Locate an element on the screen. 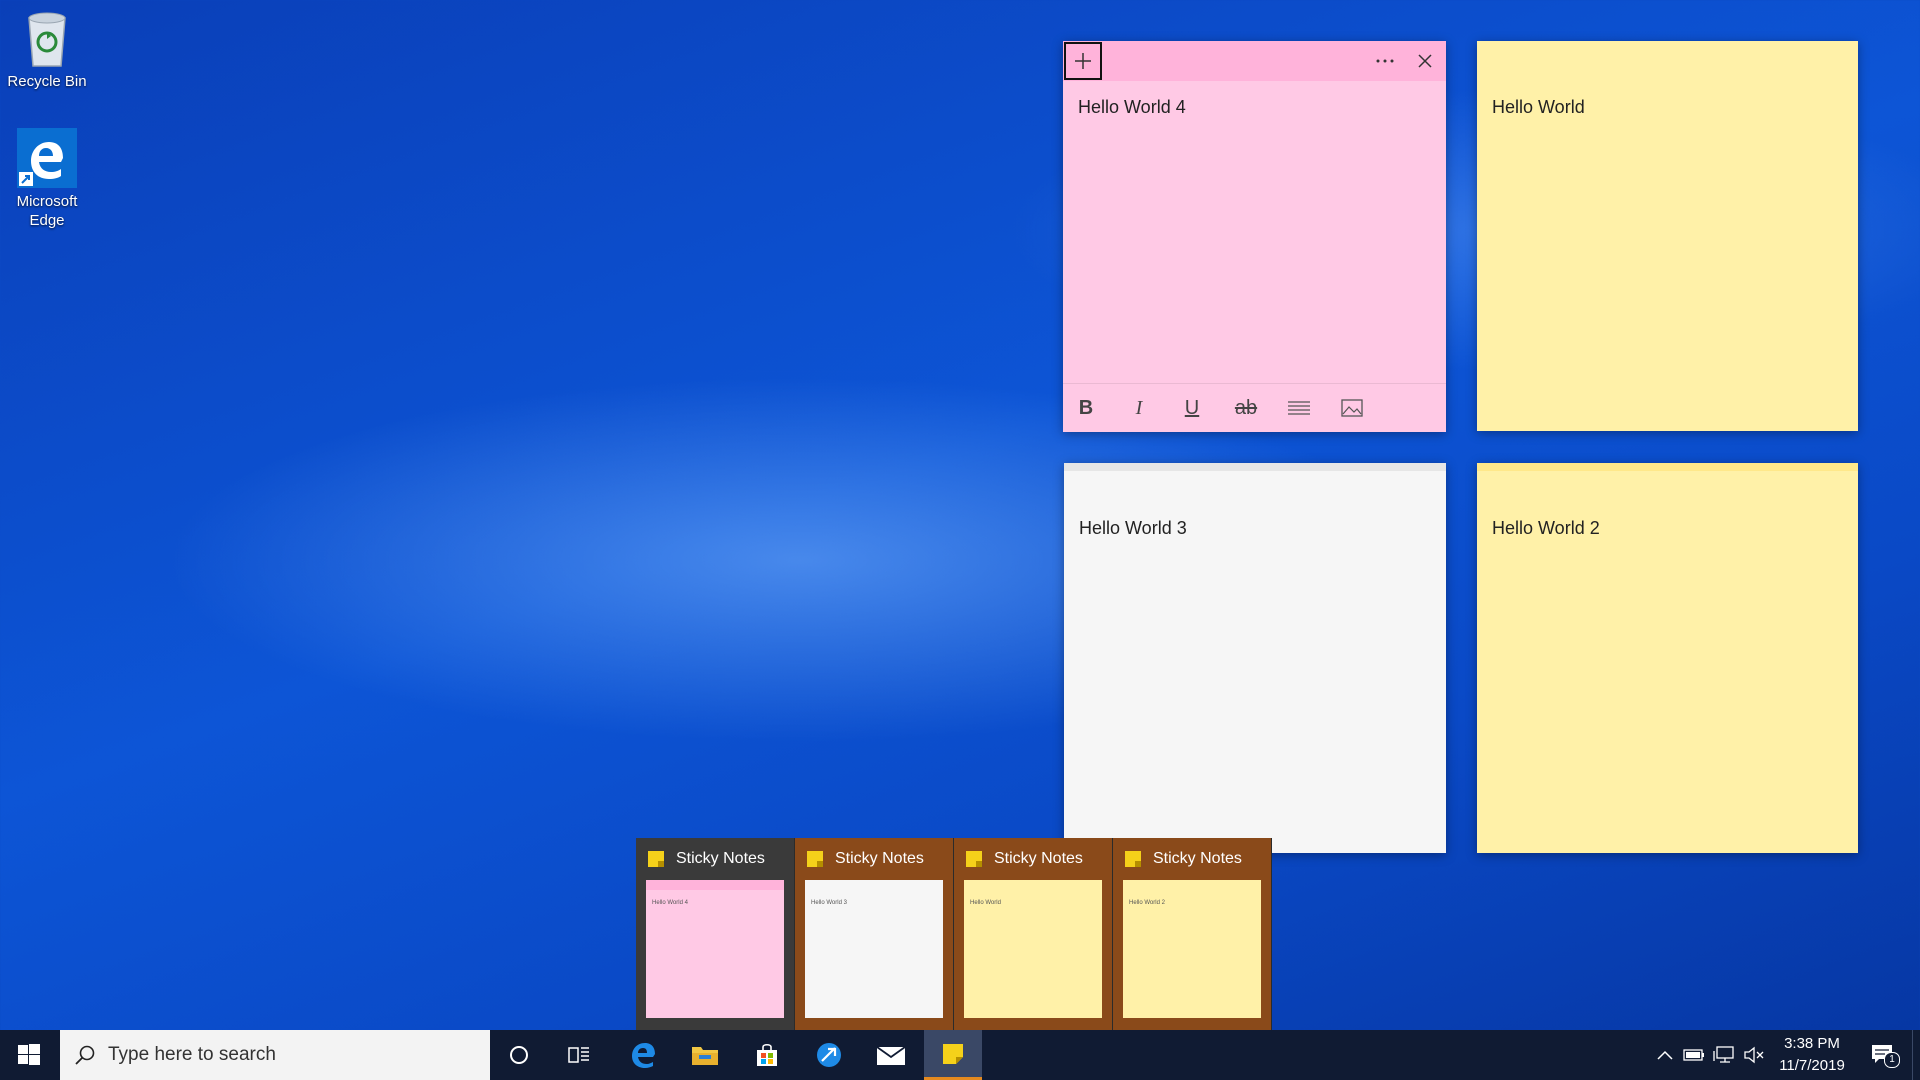 The height and width of the screenshot is (1080, 1920). network-icon is located at coordinates (1723, 1054).